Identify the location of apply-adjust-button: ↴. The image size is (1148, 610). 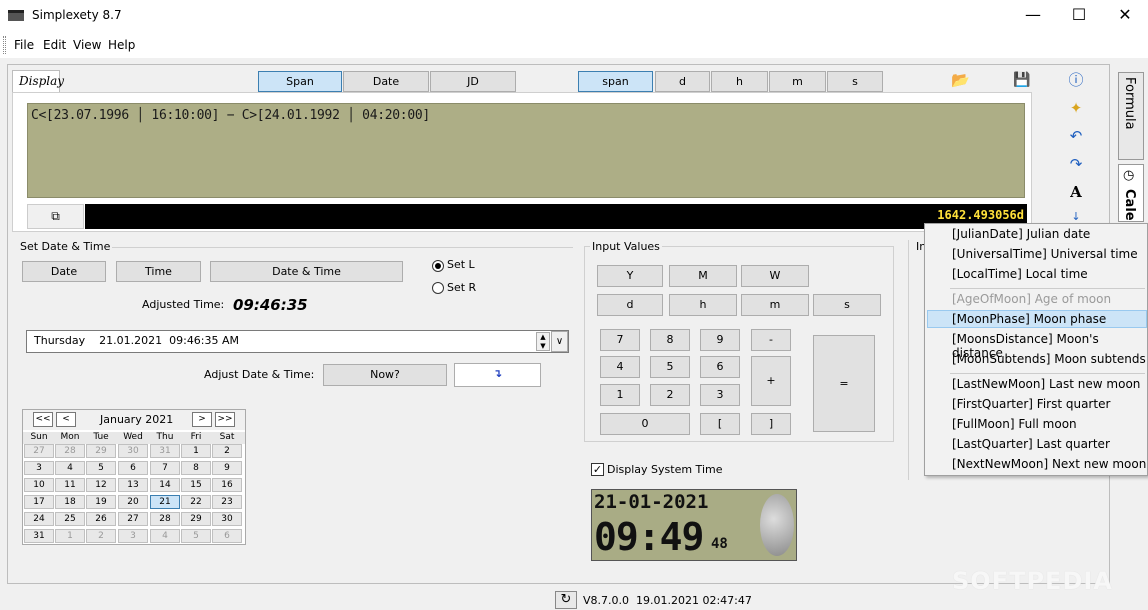
(497, 375).